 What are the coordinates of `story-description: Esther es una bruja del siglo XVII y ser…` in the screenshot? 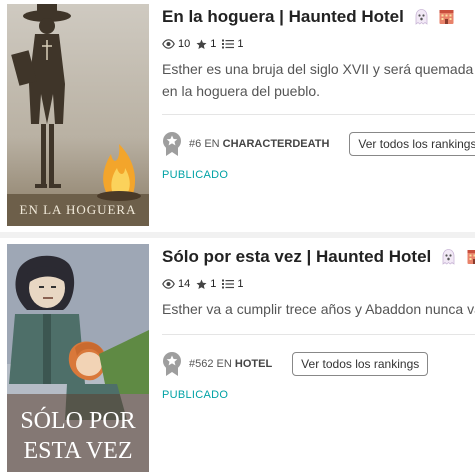 It's located at (318, 80).